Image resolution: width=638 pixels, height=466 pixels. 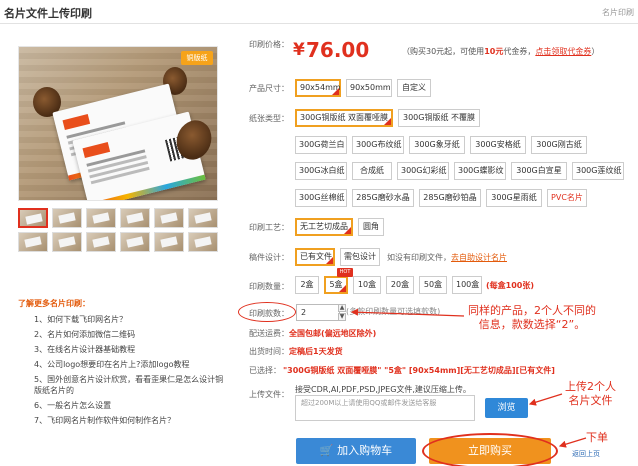 I want to click on count-down-button: ▼, so click(x=342, y=317).